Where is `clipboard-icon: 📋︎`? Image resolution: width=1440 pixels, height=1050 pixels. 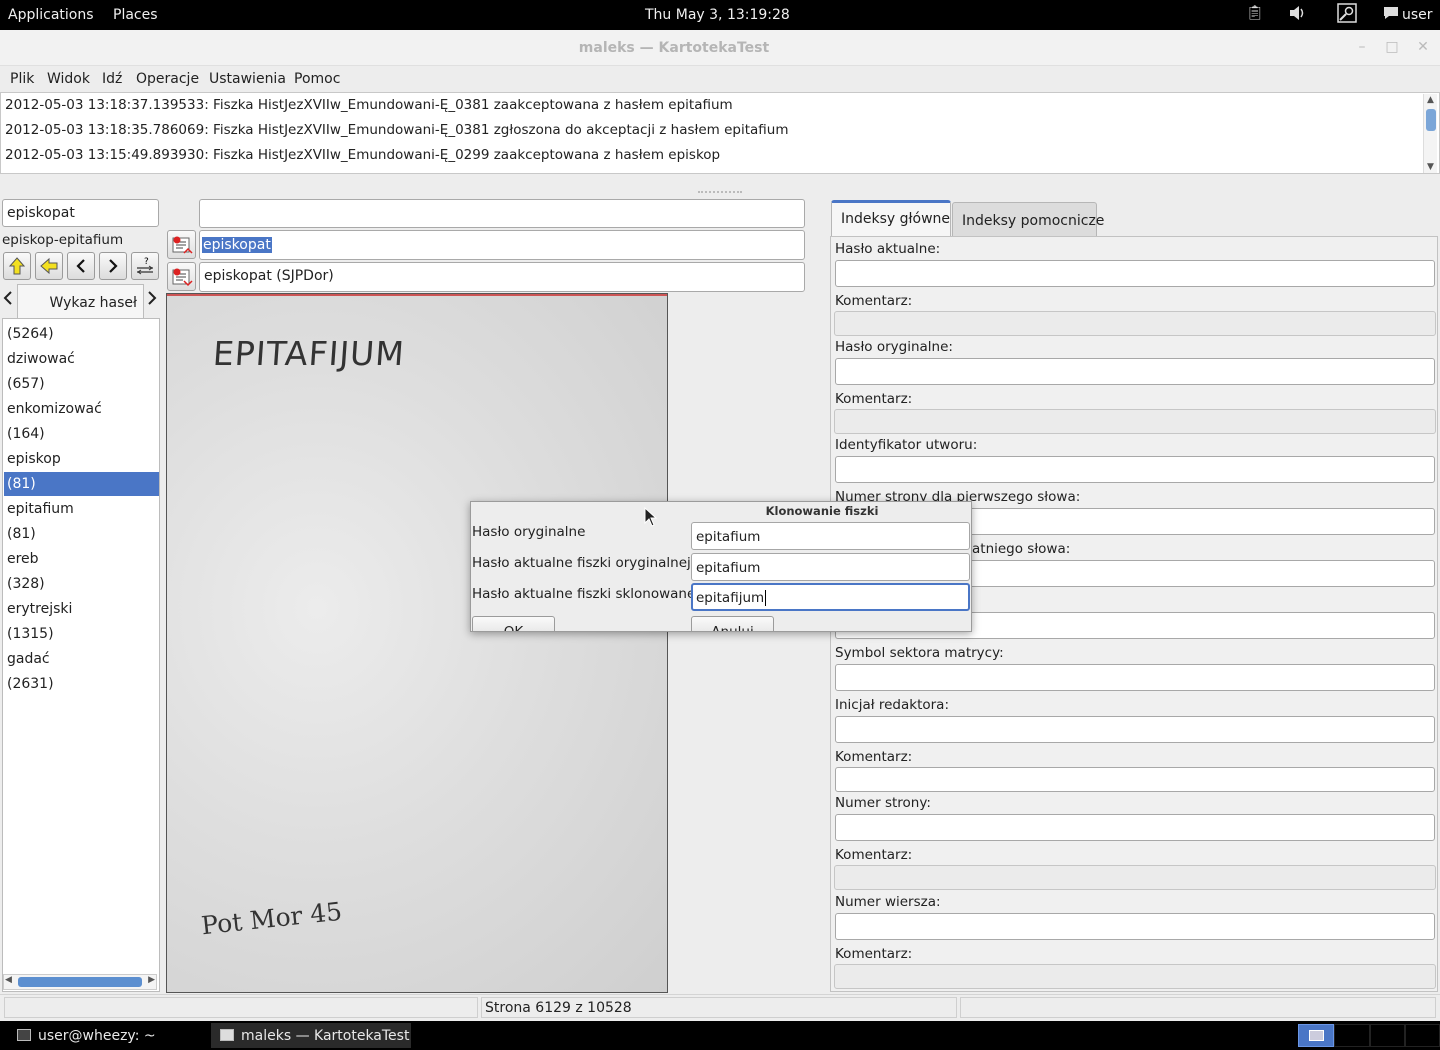 clipboard-icon: 📋︎ is located at coordinates (1255, 15).